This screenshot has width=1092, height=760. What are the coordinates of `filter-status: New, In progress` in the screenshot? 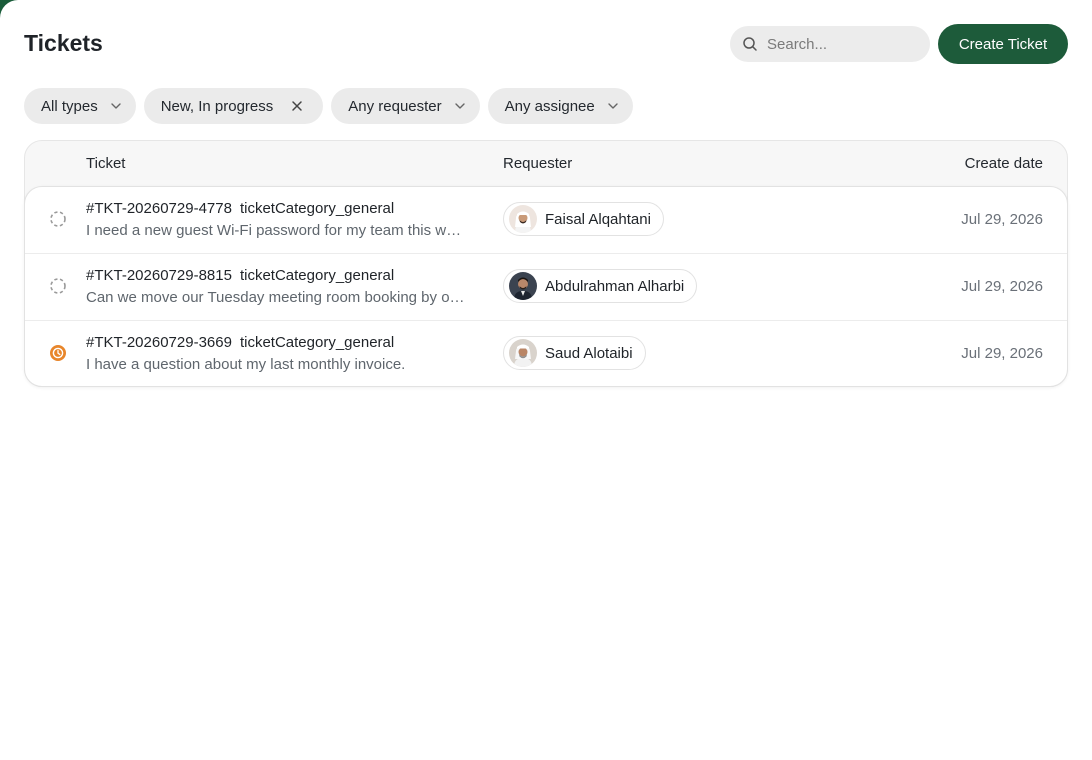 It's located at (233, 106).